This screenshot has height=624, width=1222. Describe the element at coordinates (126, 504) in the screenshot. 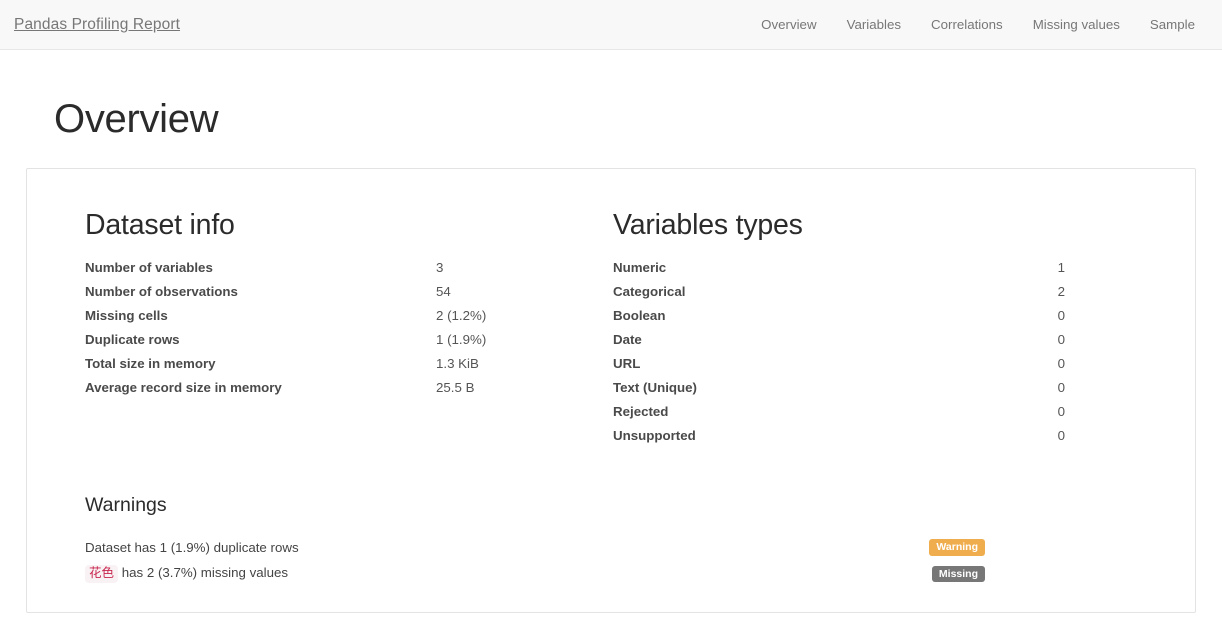

I see `warnings-title: Warnings` at that location.